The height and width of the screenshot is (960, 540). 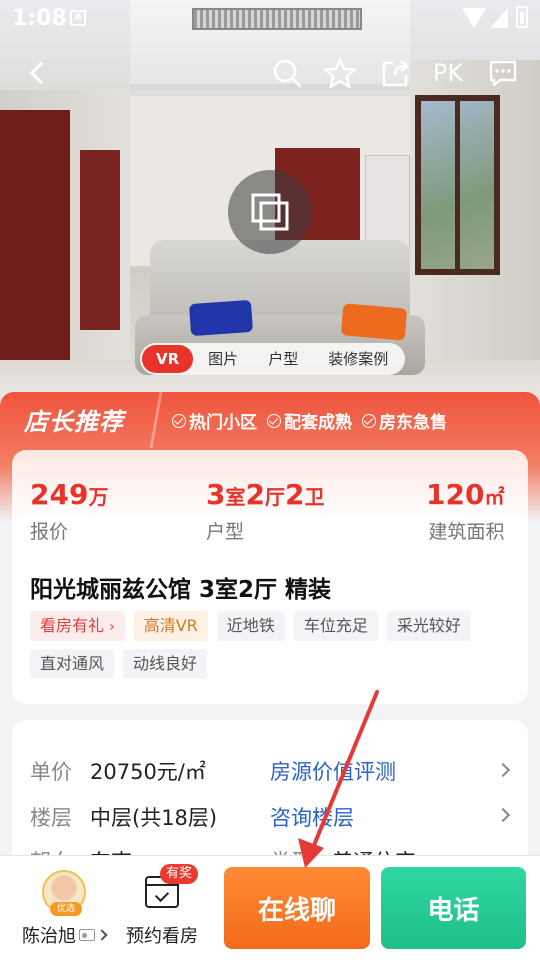 I want to click on search-icon, so click(x=287, y=73).